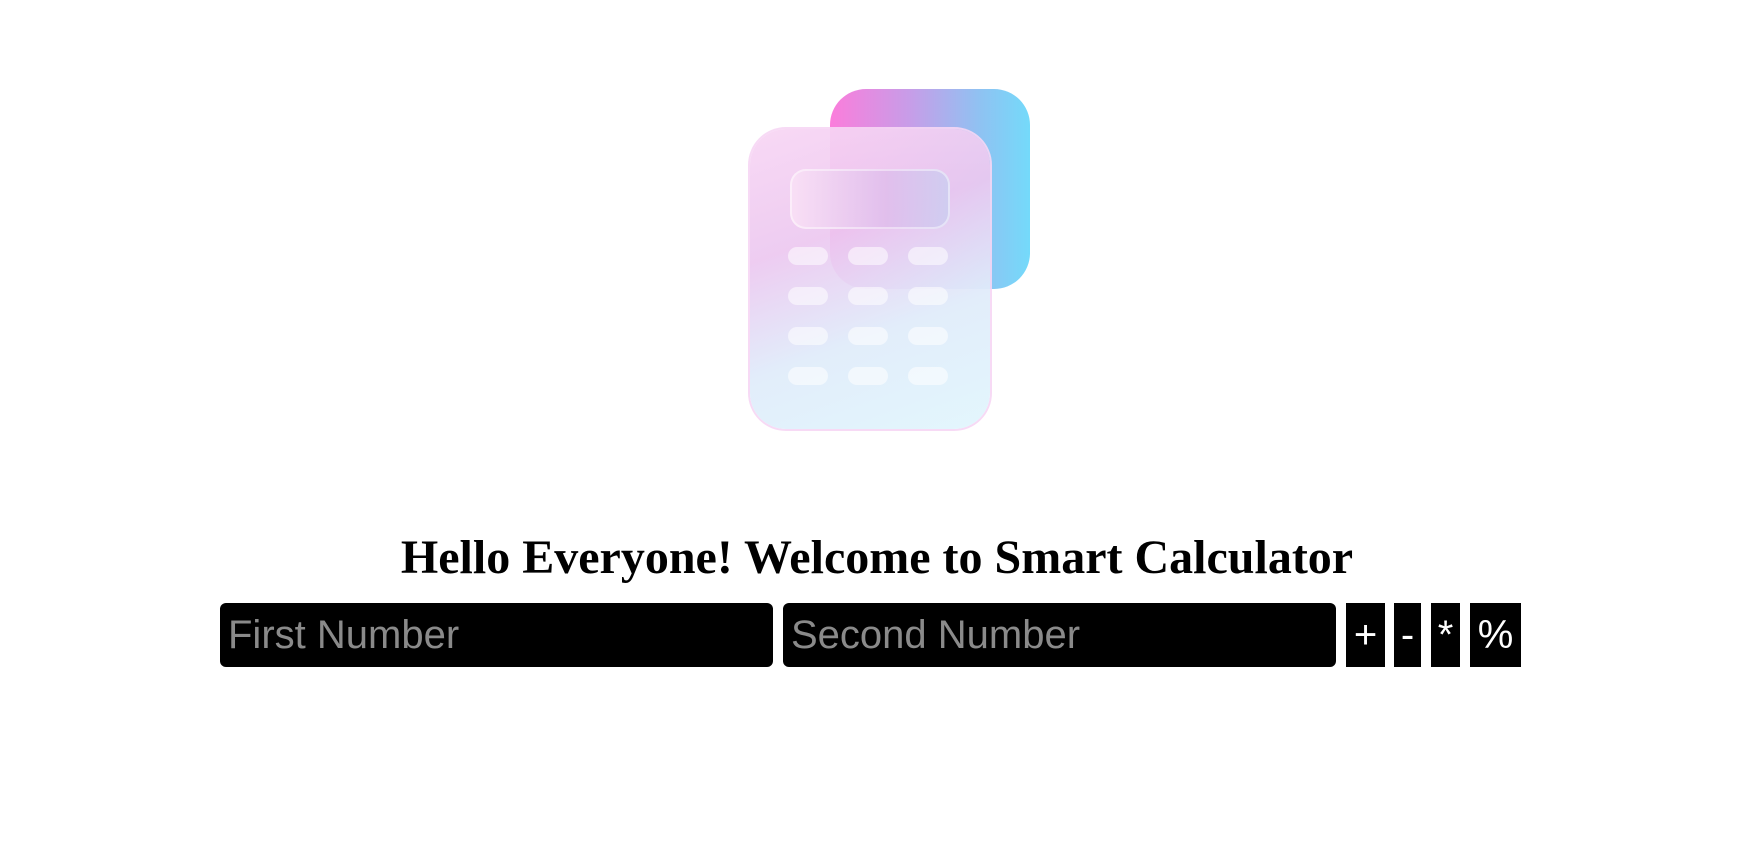 The height and width of the screenshot is (852, 1754). Describe the element at coordinates (870, 279) in the screenshot. I see `logo-front-card` at that location.